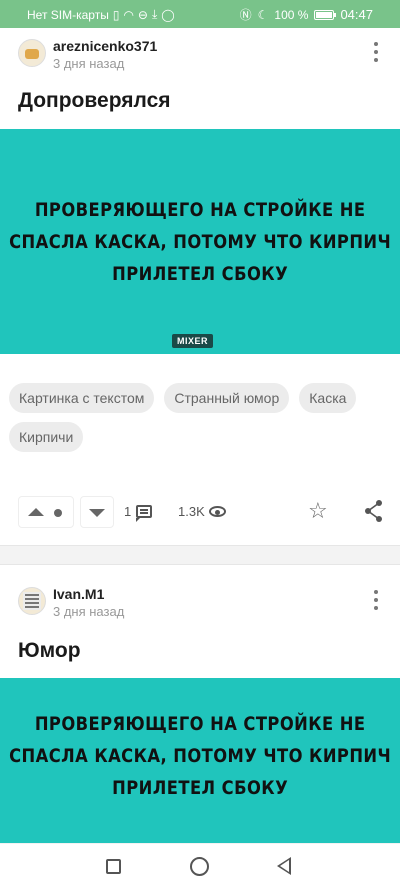  What do you see at coordinates (245, 15) in the screenshot?
I see `nfc-icon: Ⓝ` at bounding box center [245, 15].